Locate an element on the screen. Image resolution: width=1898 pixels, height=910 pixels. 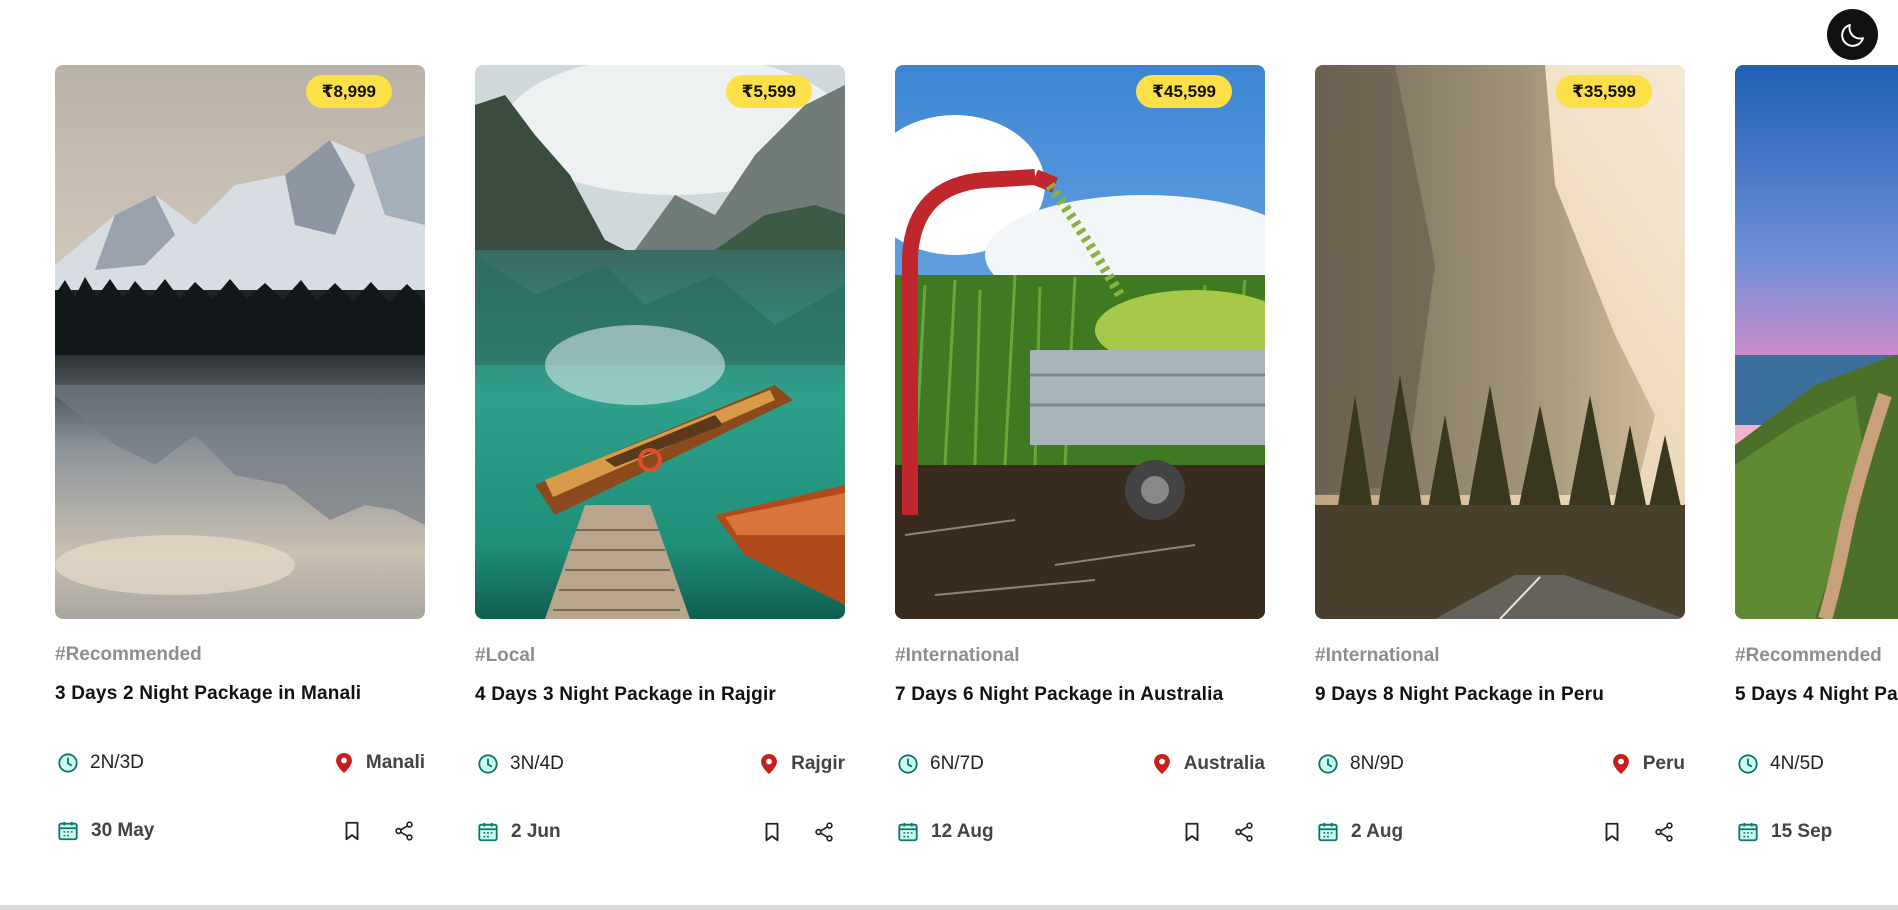
package-image: ₹5,599 is located at coordinates (660, 342).